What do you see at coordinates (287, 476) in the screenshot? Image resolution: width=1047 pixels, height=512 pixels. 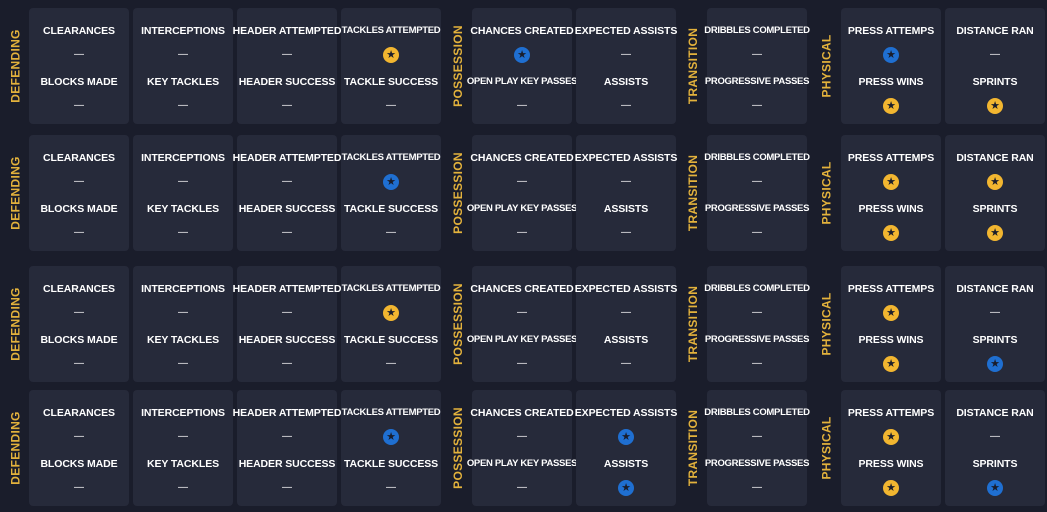 I see `stat-cell: HEADER SUCCESS —` at bounding box center [287, 476].